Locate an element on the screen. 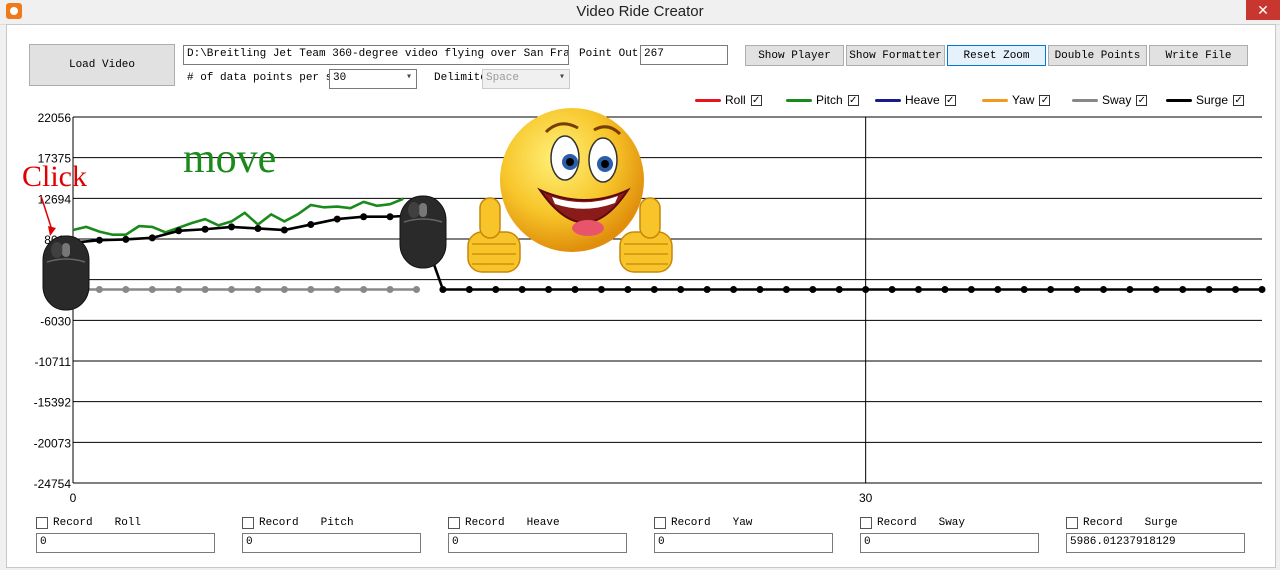 This screenshot has height=570, width=1280. record-roll: Record Roll is located at coordinates (88, 523).